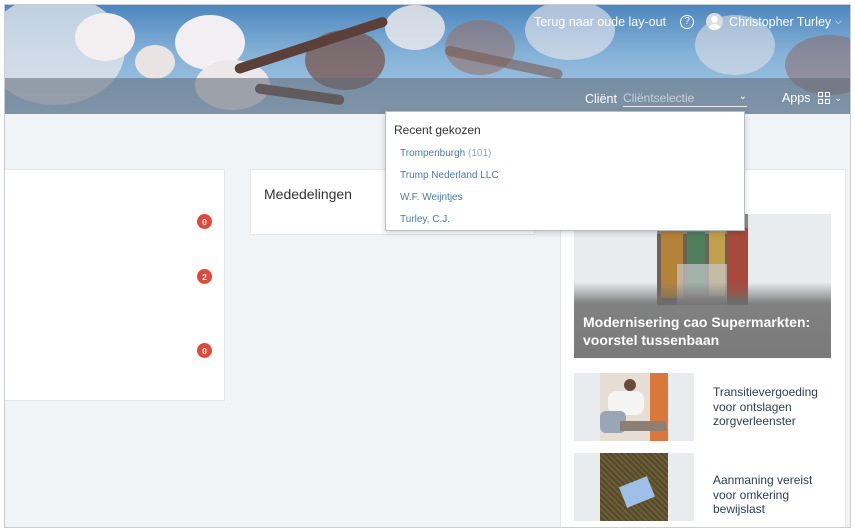 This screenshot has width=855, height=532. I want to click on client-name: Turley, C.J., so click(425, 219).